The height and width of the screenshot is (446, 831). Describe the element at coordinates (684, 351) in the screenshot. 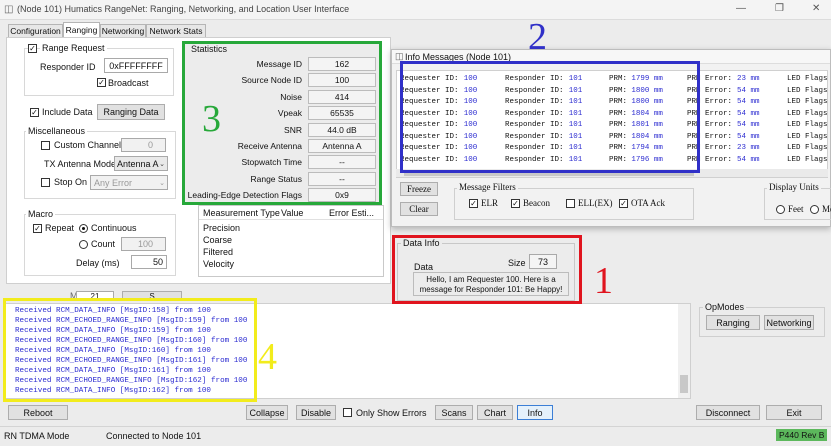

I see `log-scrollbar` at that location.